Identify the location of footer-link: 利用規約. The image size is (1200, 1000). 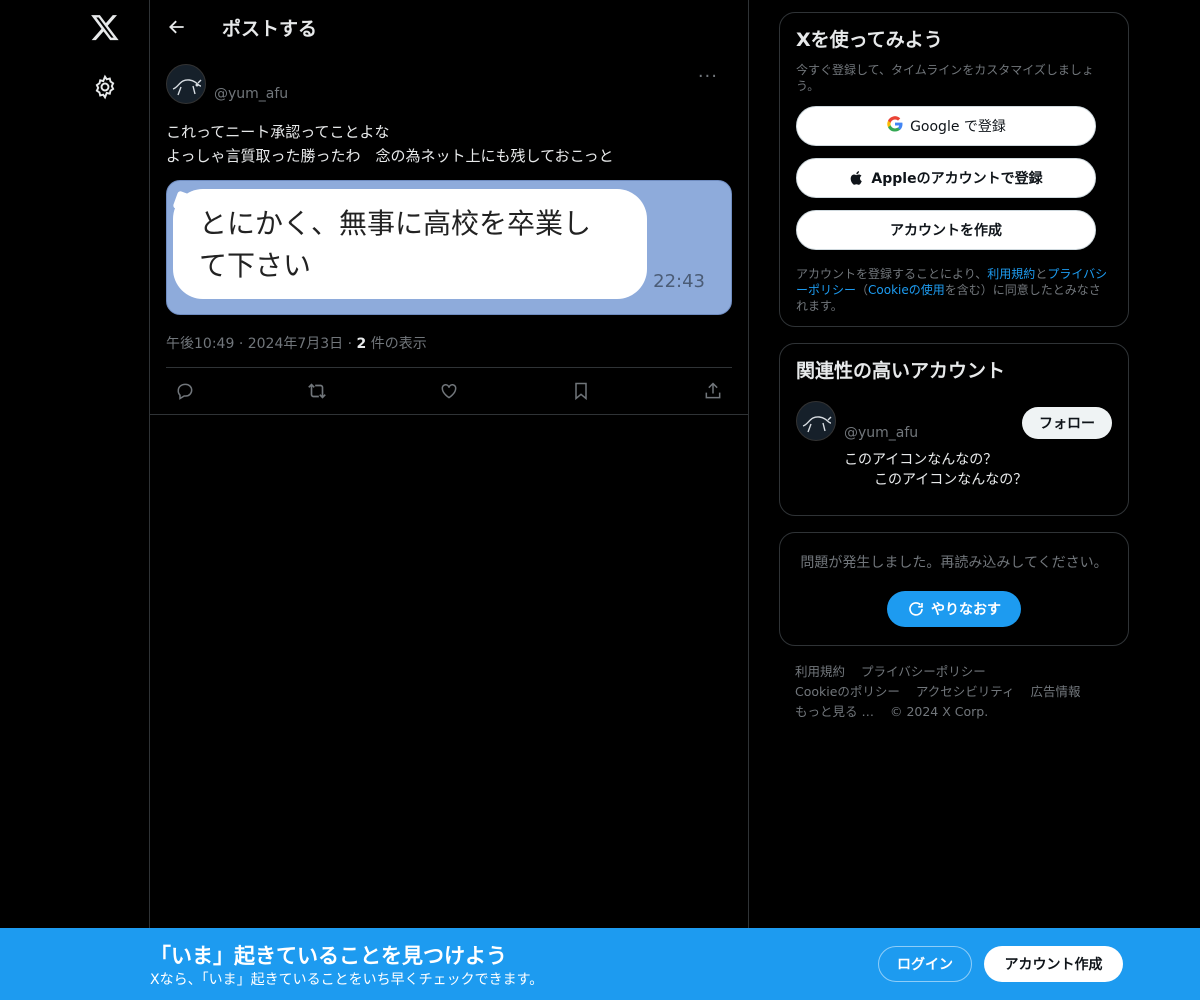
(820, 671).